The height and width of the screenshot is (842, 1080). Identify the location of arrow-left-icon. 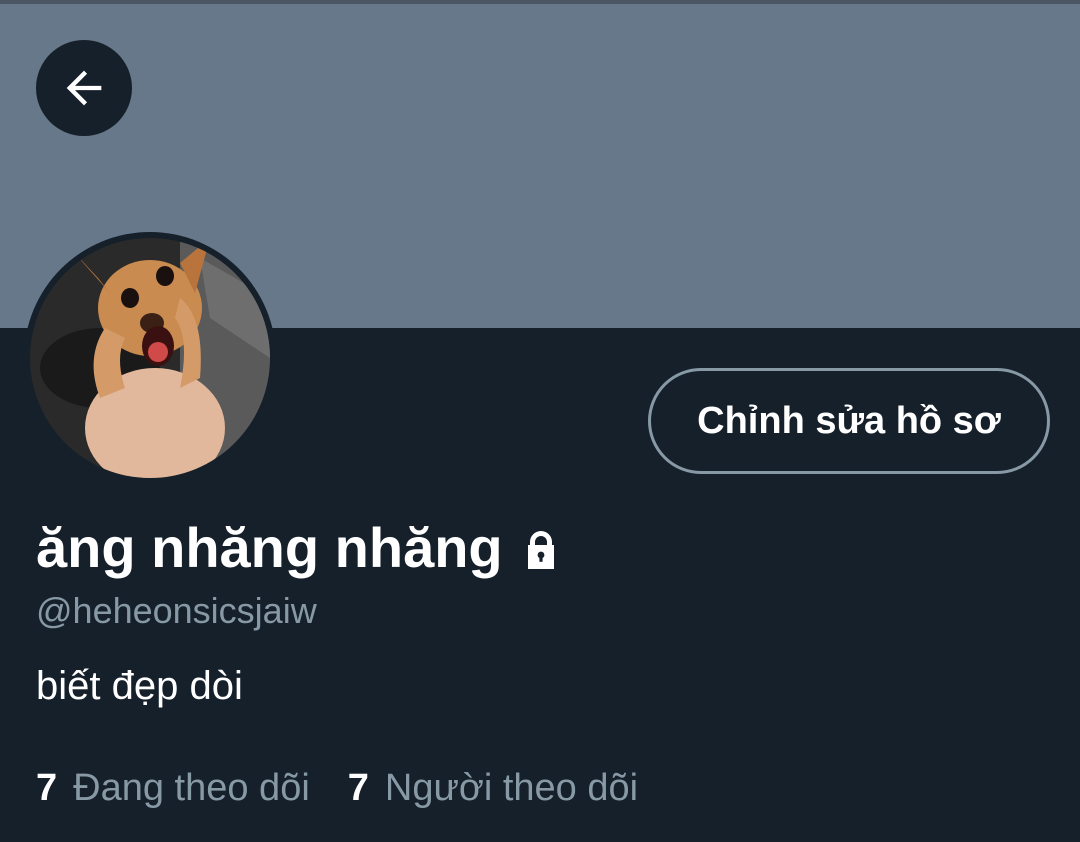
(84, 88).